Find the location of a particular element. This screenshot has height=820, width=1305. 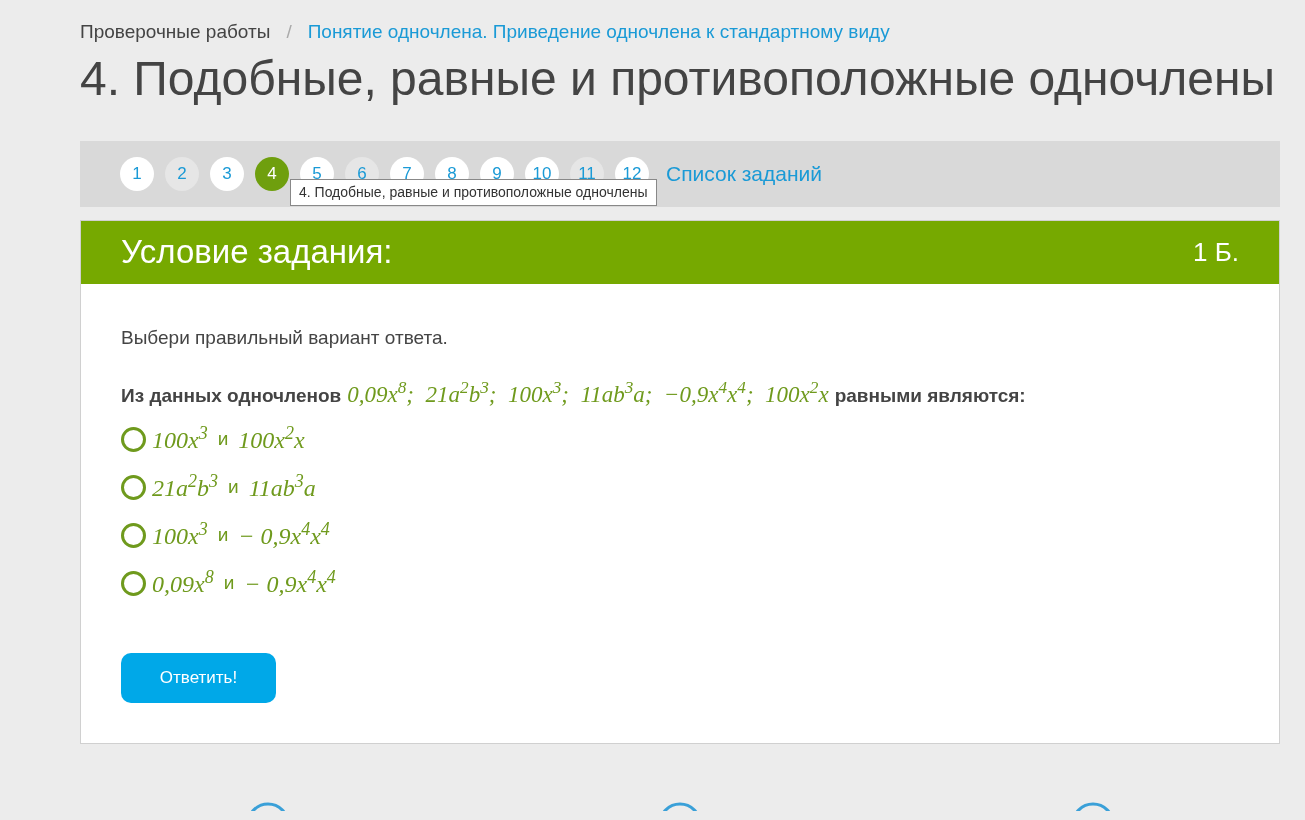

monomial: 11ab$^{3}$a is located at coordinates (282, 486).